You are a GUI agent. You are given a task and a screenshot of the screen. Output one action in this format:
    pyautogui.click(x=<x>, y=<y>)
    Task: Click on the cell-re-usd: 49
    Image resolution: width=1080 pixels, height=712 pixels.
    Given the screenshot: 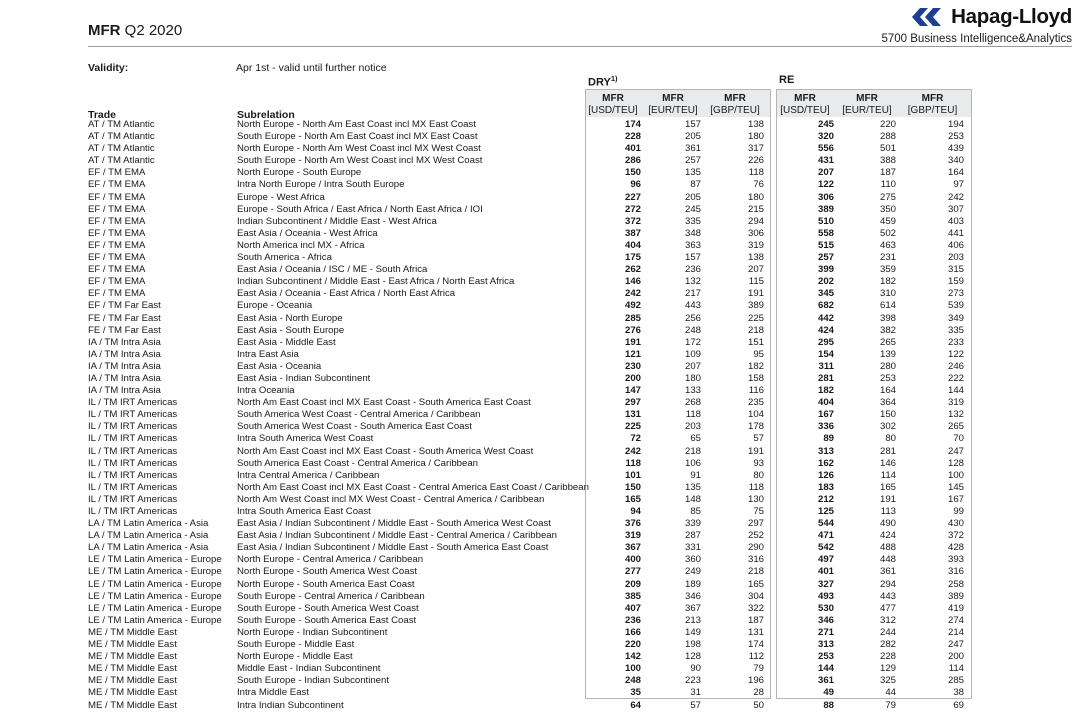 What is the action you would take?
    pyautogui.click(x=828, y=693)
    